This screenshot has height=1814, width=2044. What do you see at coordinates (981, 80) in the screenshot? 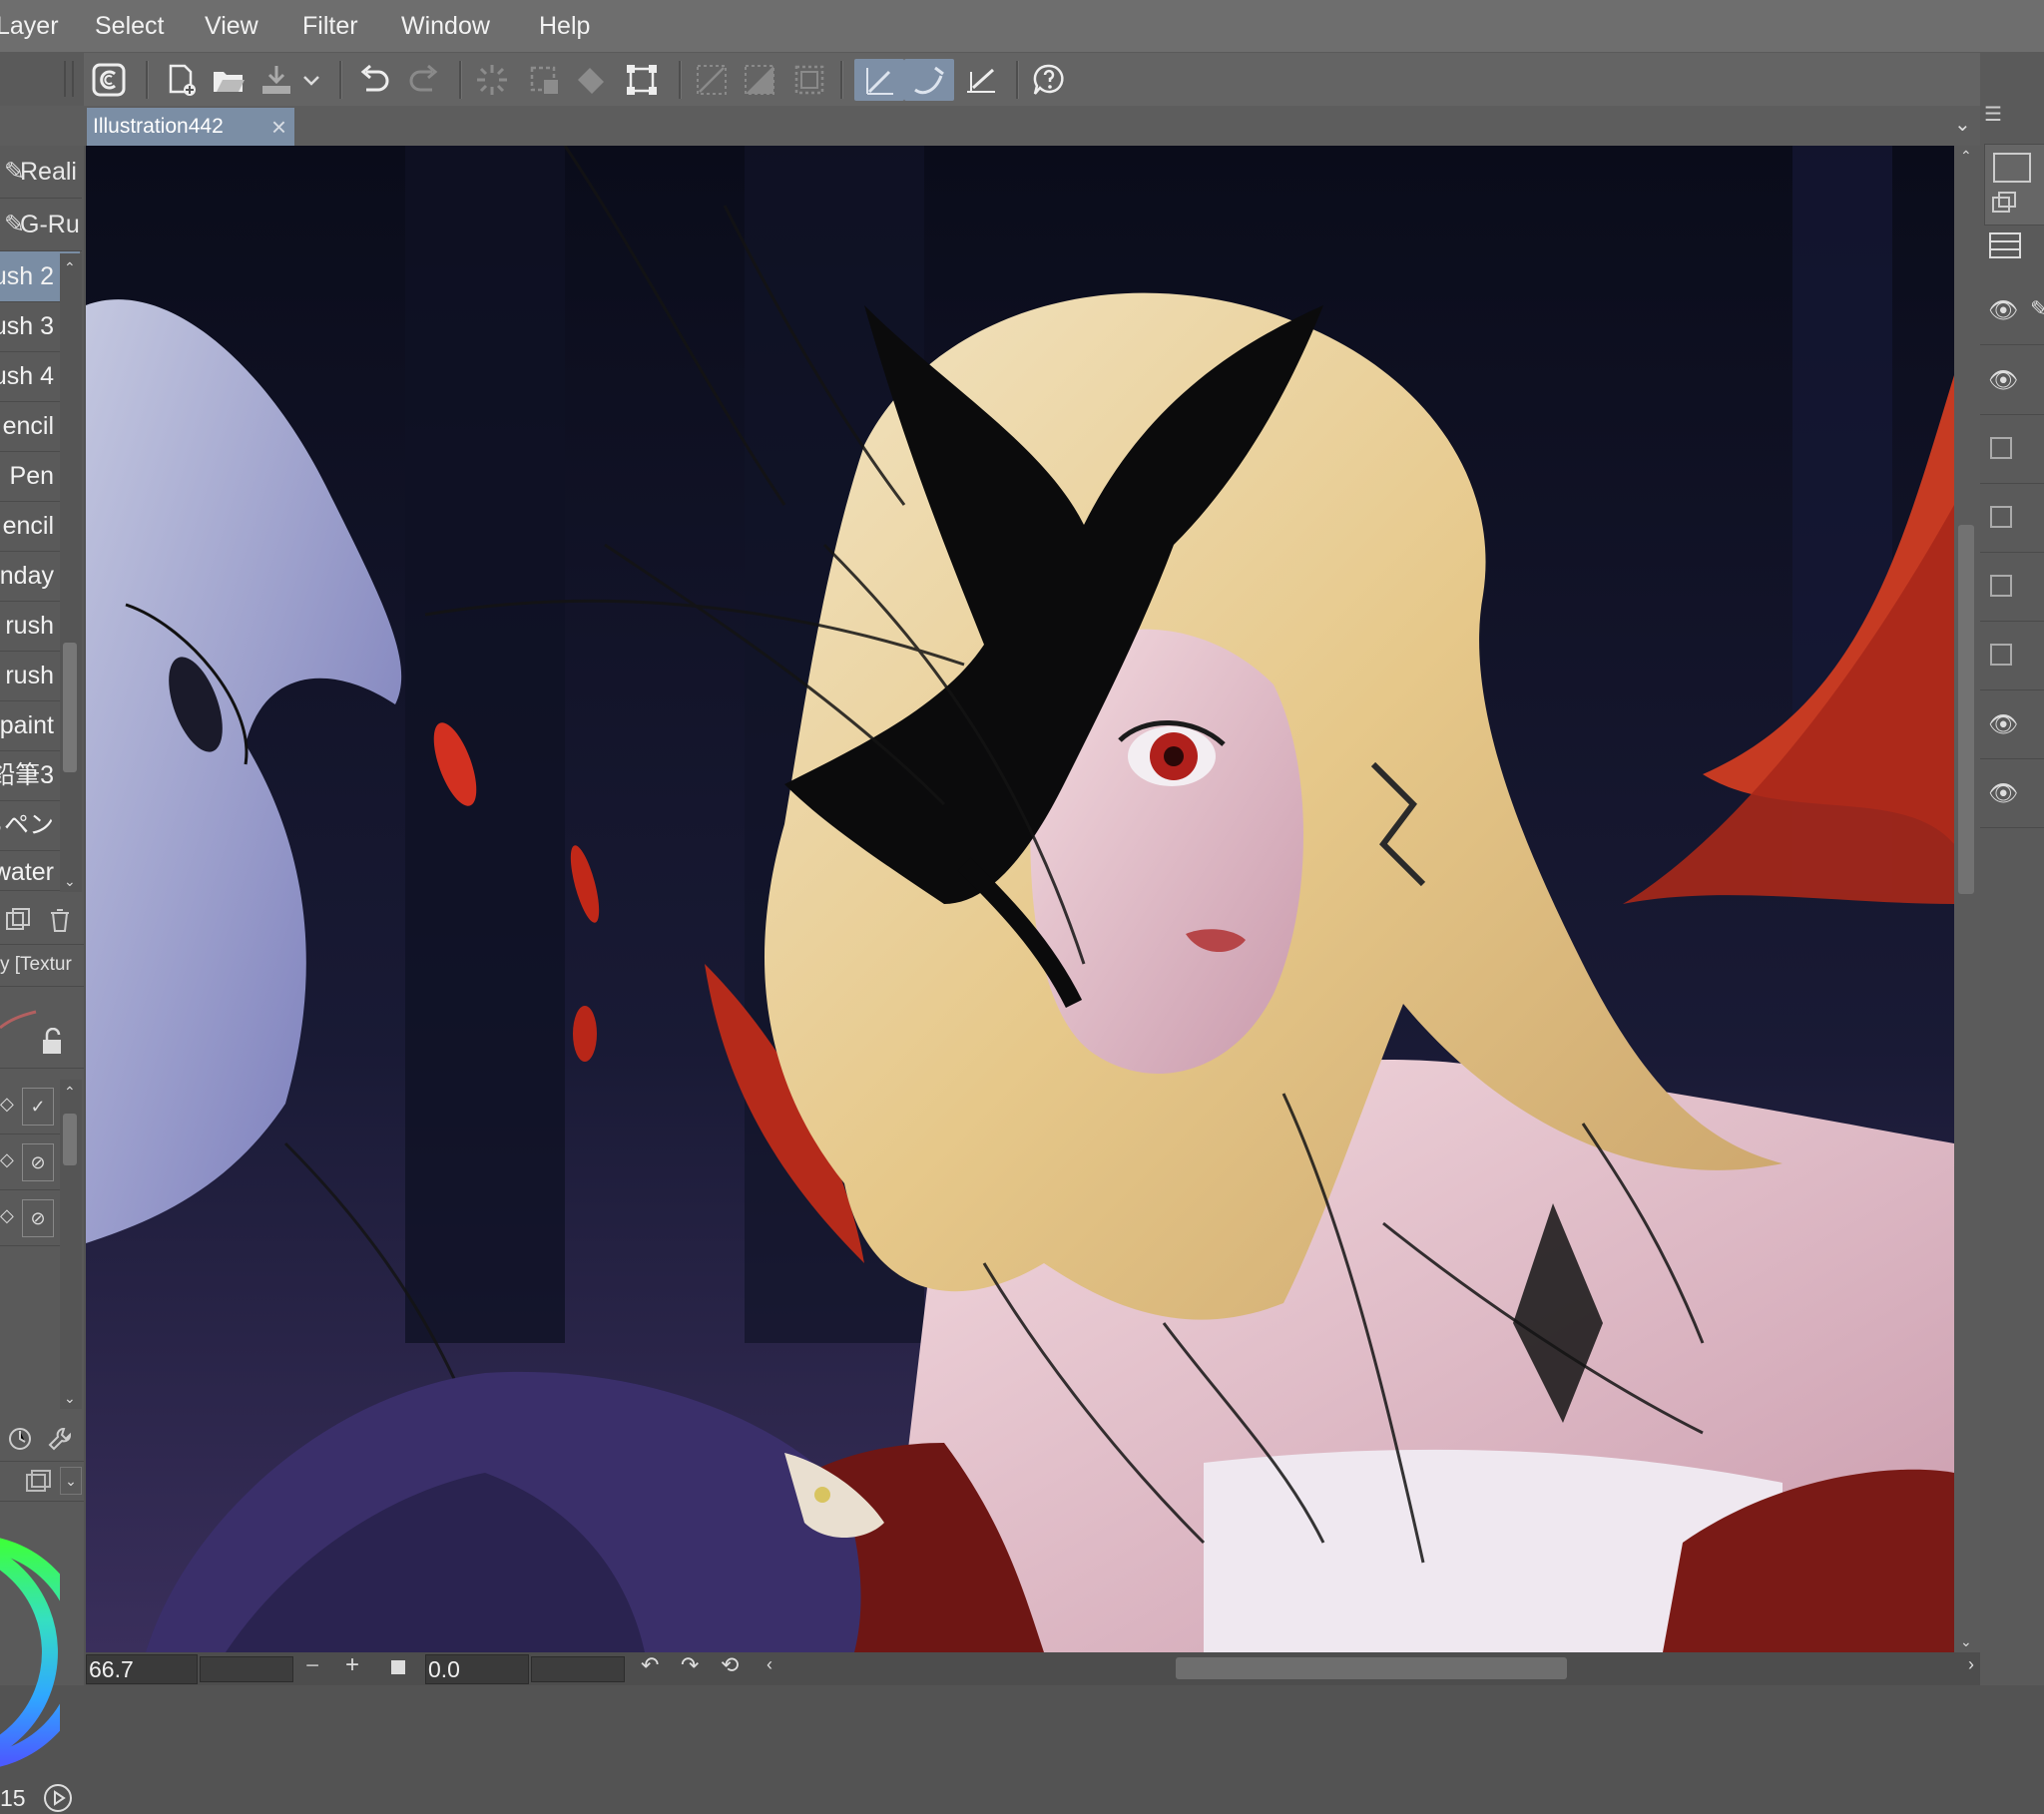
I see `ruler-icon` at bounding box center [981, 80].